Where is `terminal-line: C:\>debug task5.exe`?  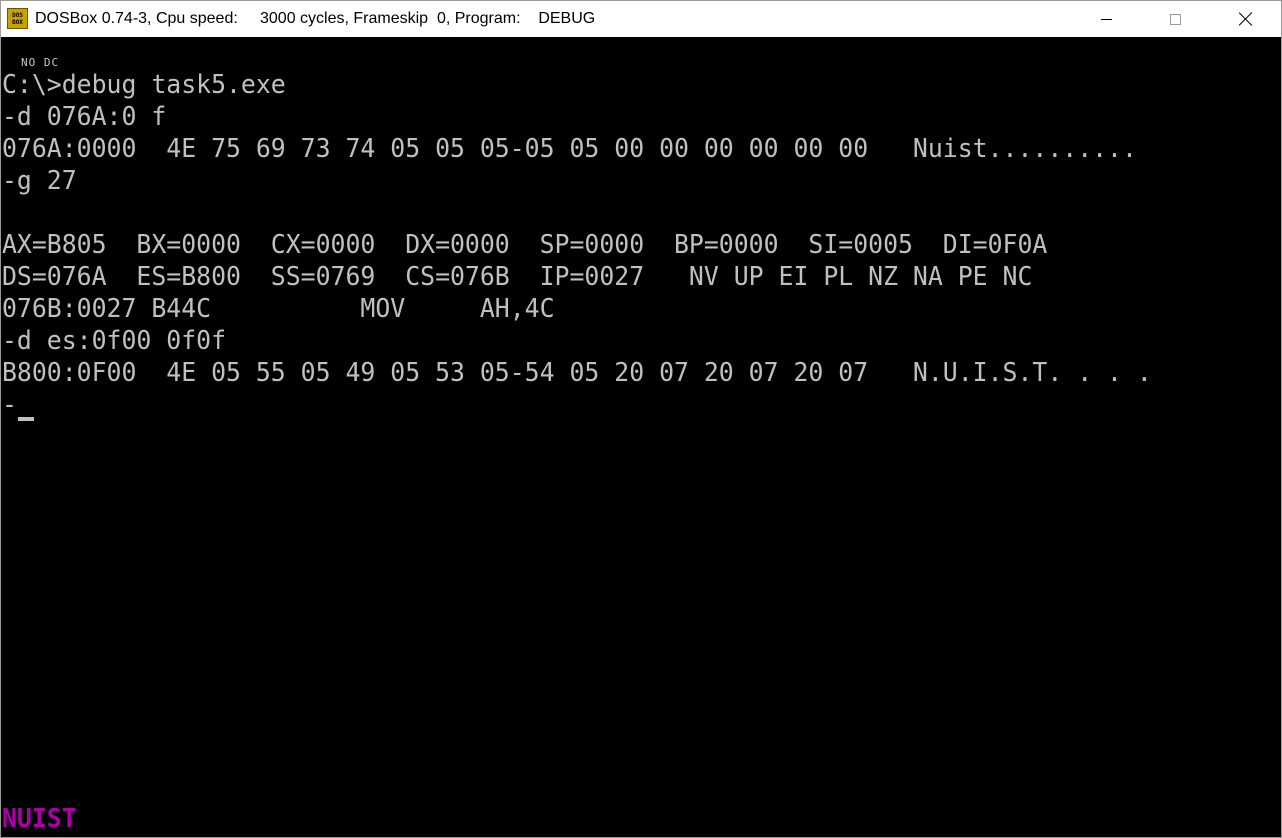
terminal-line: C:\>debug task5.exe is located at coordinates (144, 85).